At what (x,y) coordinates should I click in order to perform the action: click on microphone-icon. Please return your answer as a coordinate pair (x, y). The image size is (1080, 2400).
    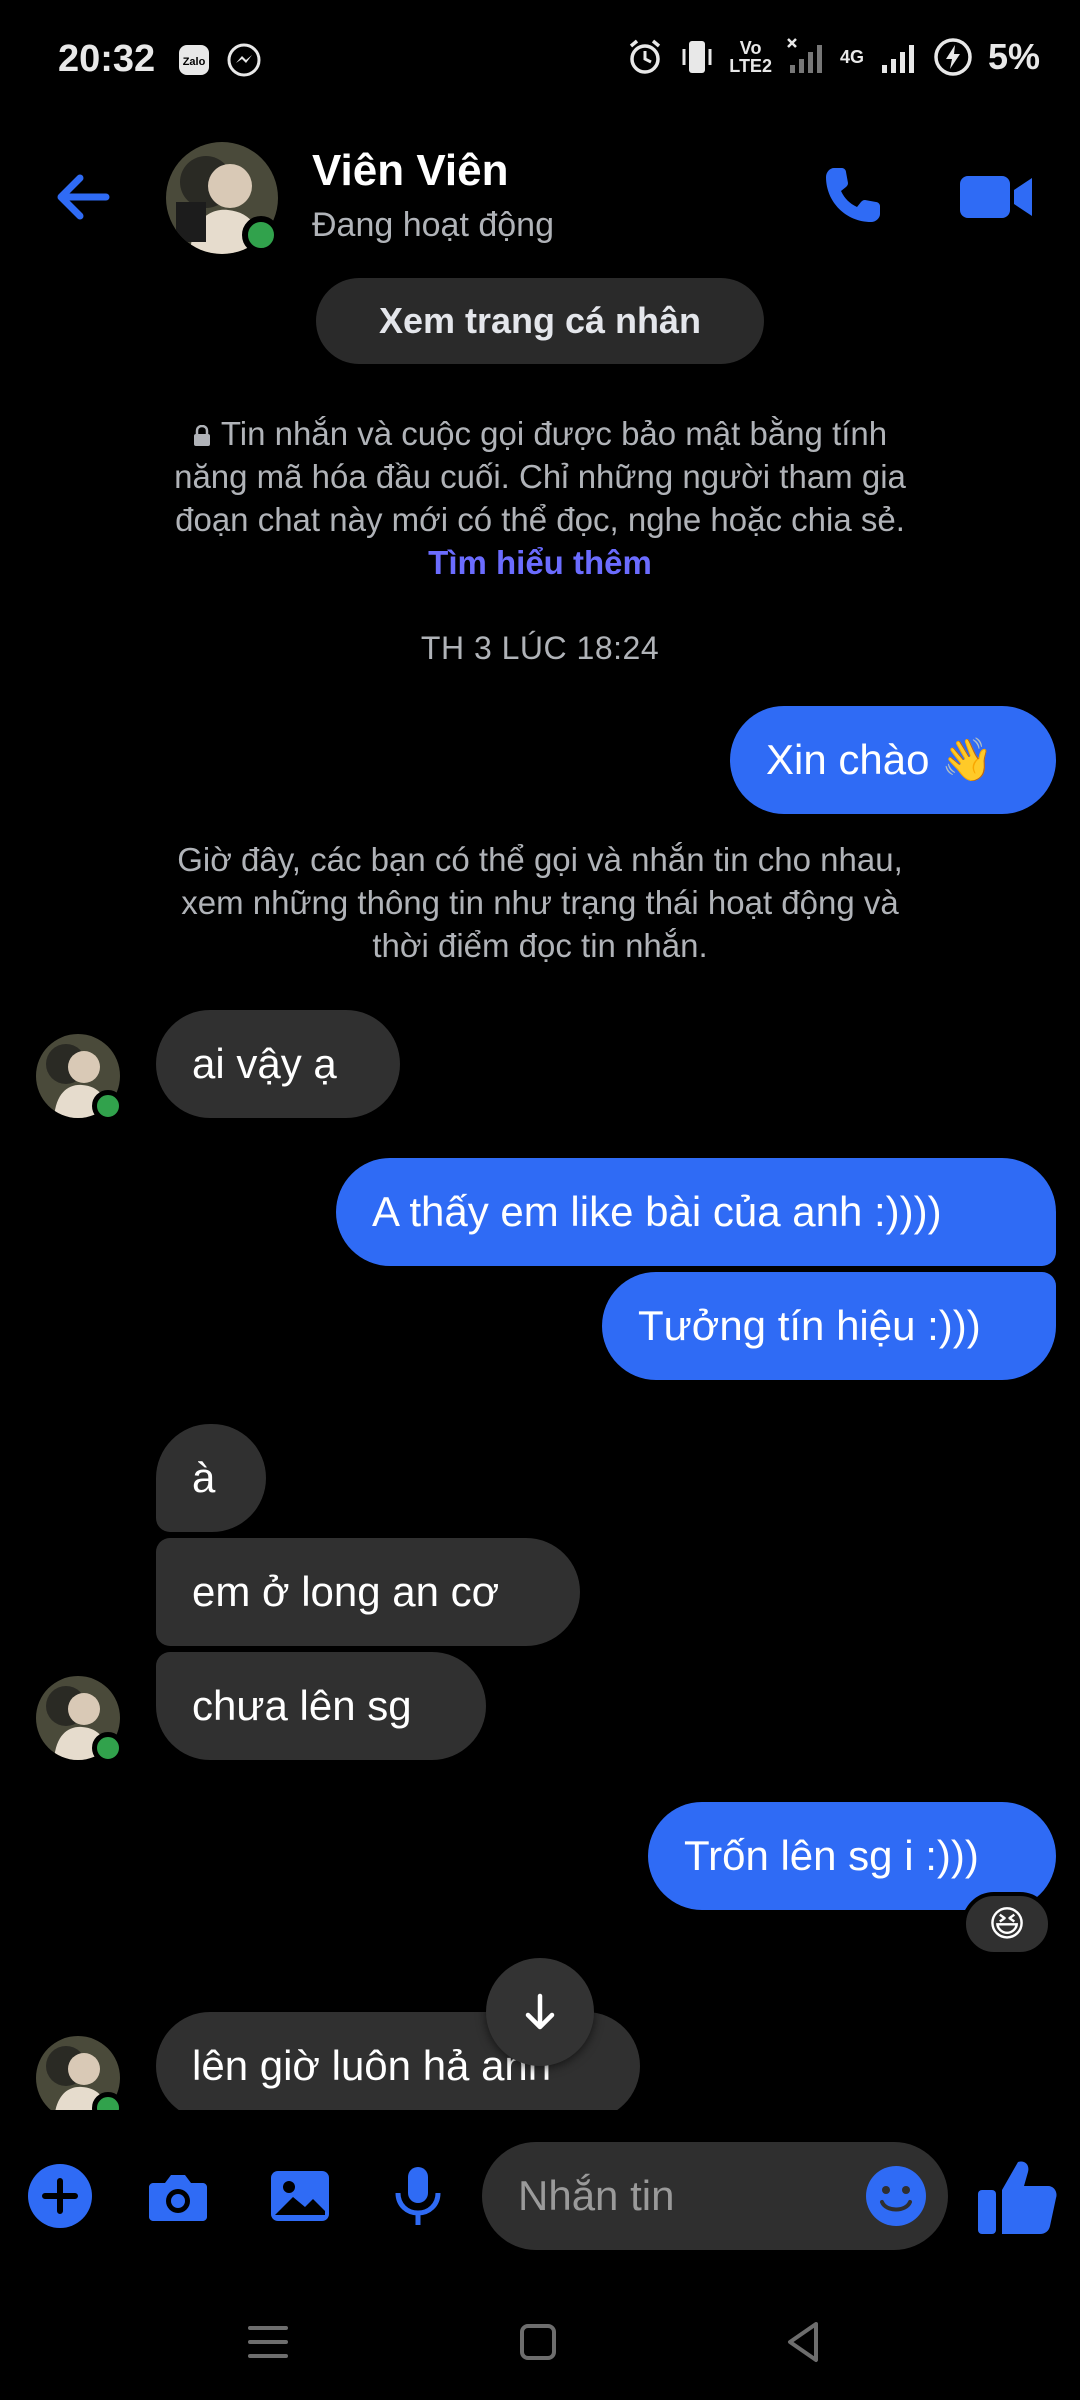
    Looking at the image, I should click on (418, 2196).